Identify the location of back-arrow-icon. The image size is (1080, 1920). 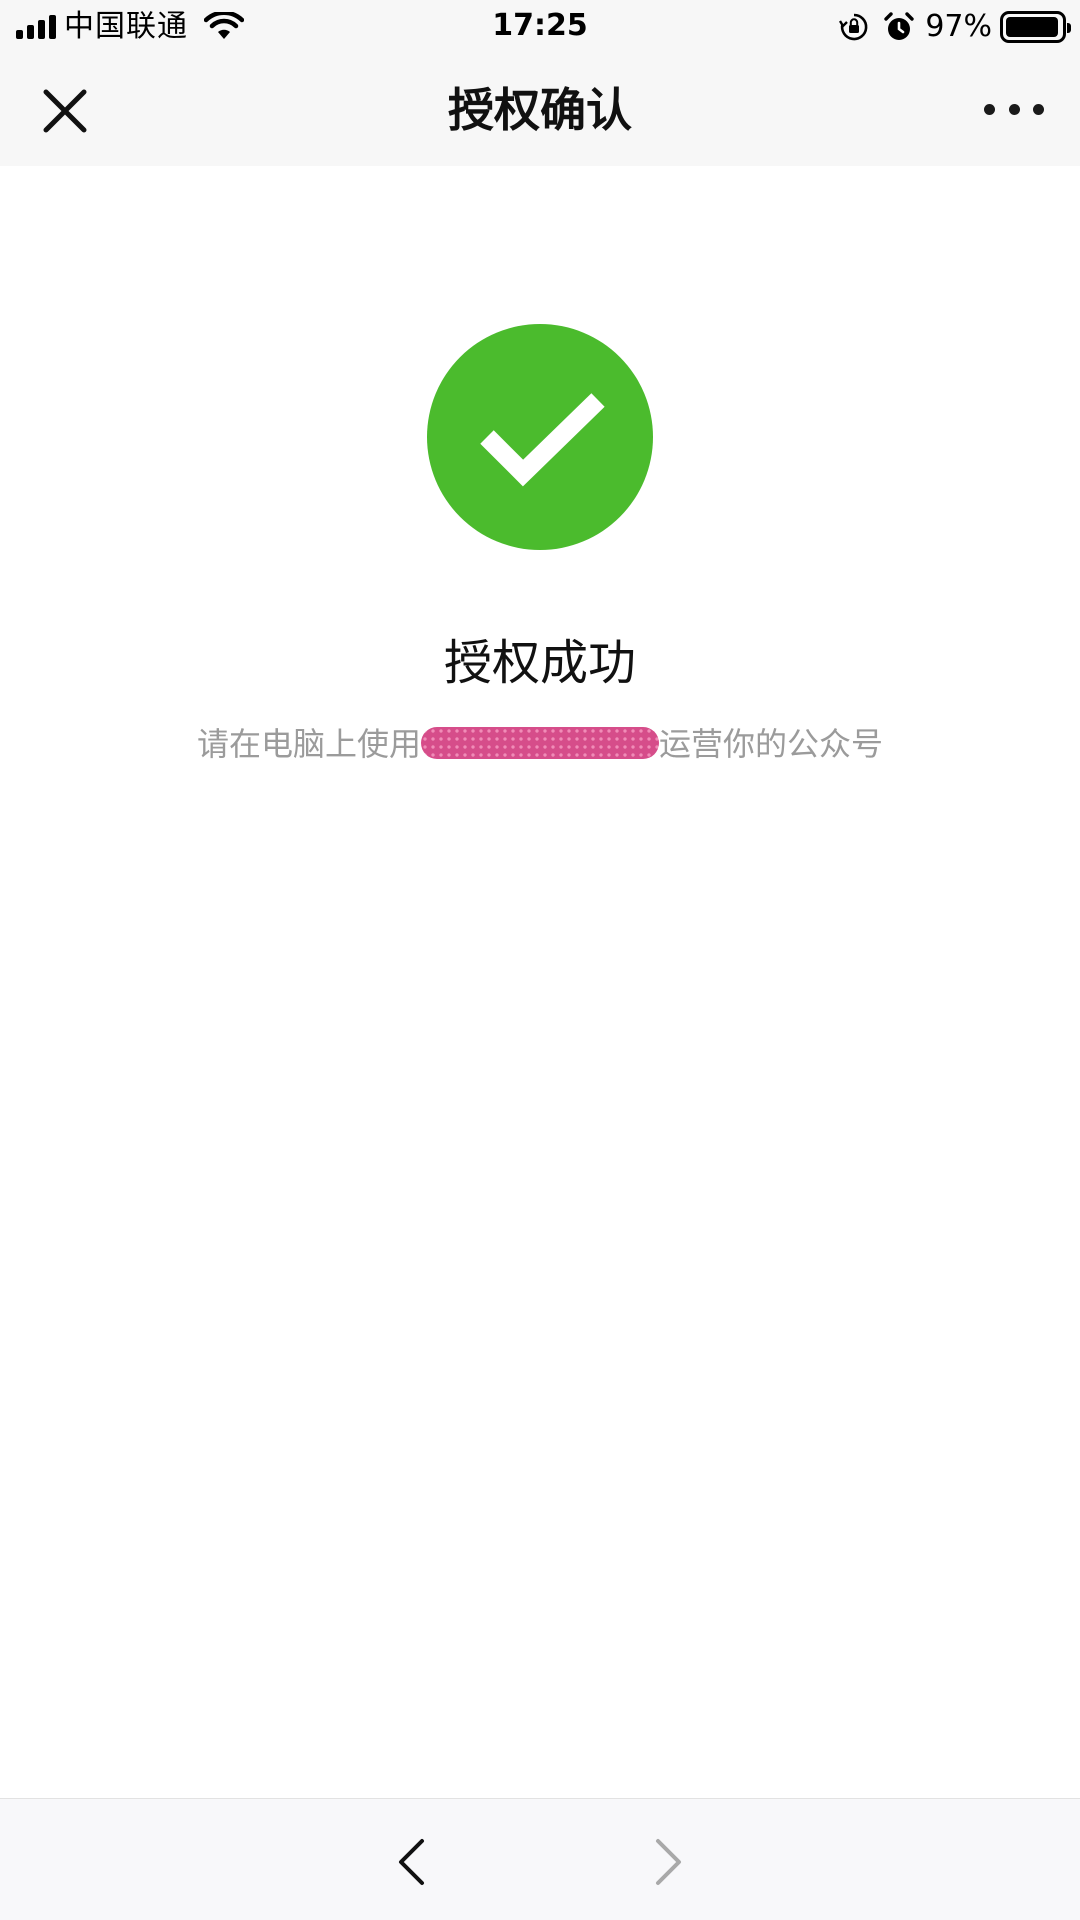
(412, 1862).